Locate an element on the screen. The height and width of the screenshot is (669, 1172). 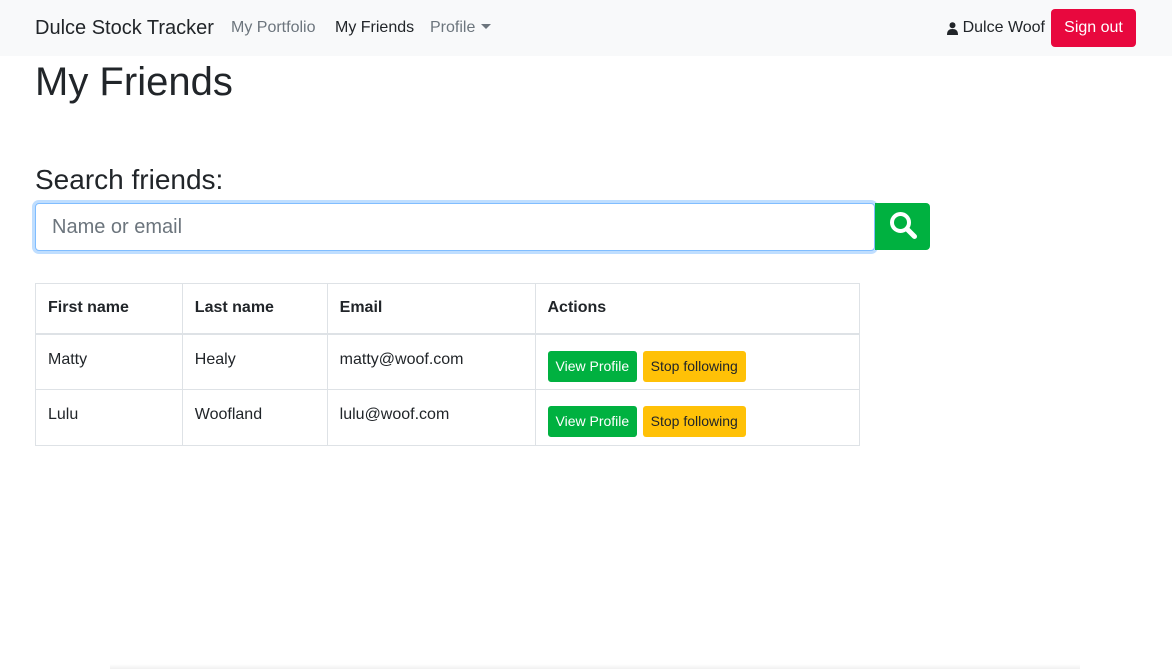
bottom-edge-shadow is located at coordinates (595, 666).